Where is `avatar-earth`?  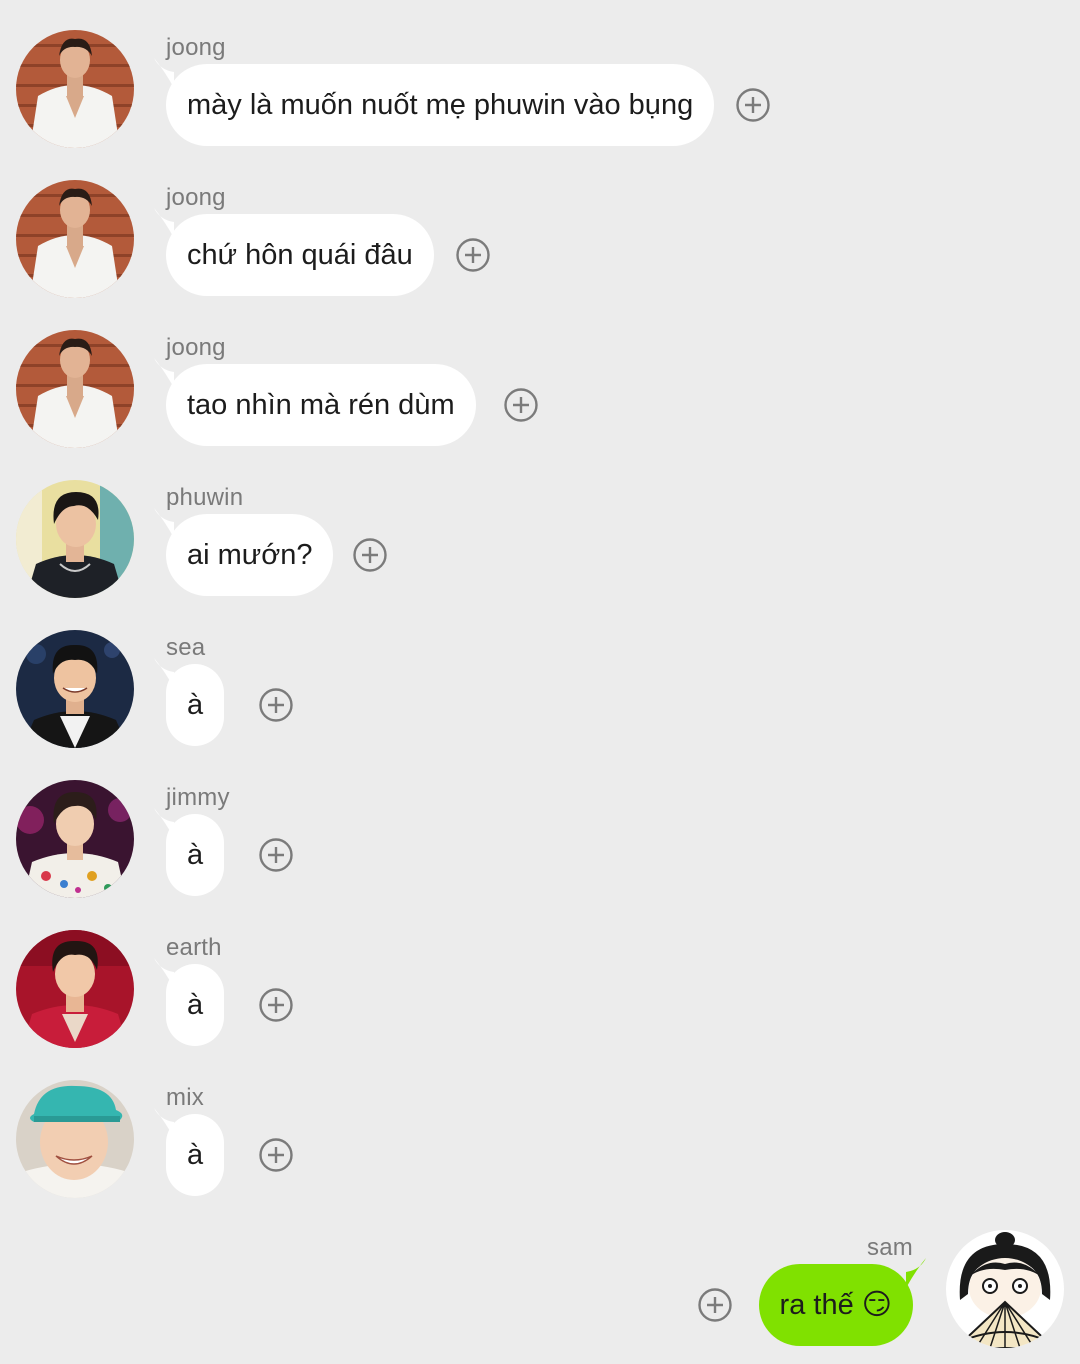
avatar-earth is located at coordinates (75, 989).